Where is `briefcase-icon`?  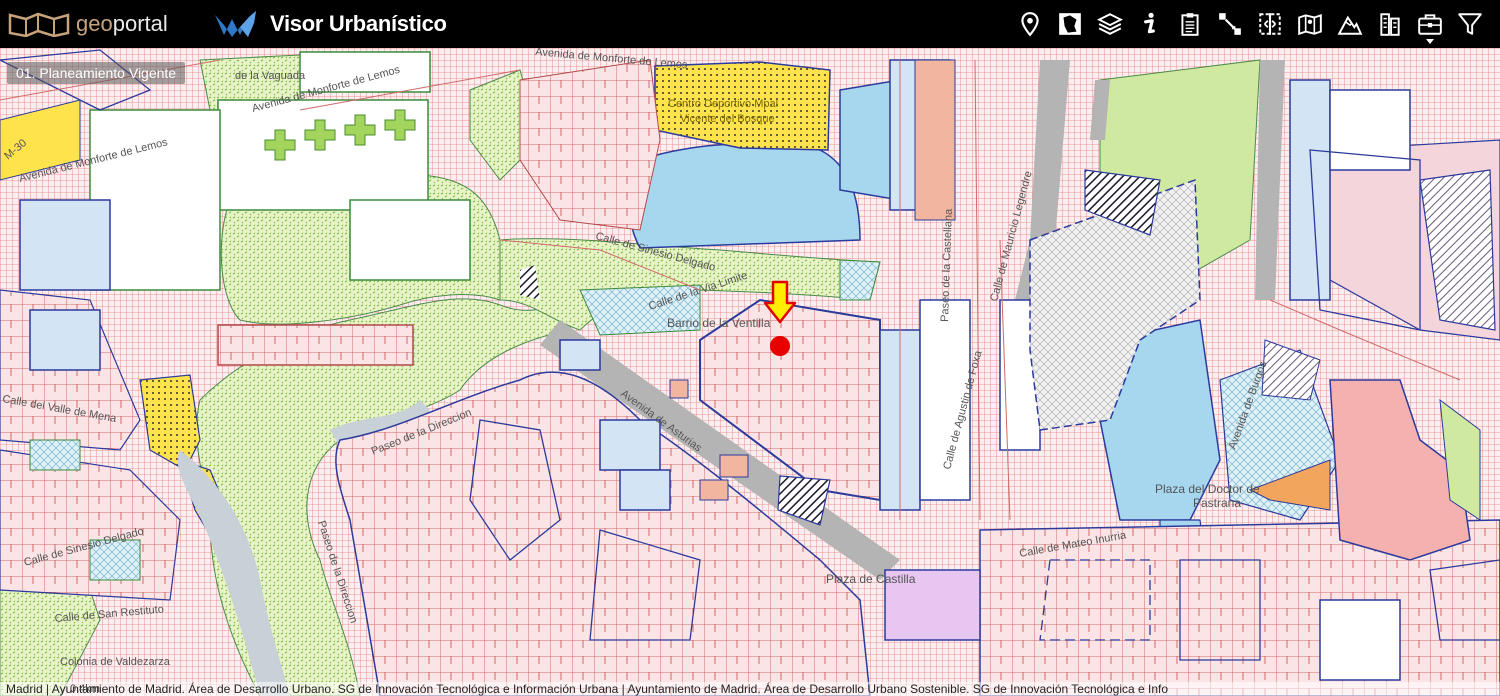
briefcase-icon is located at coordinates (1430, 24).